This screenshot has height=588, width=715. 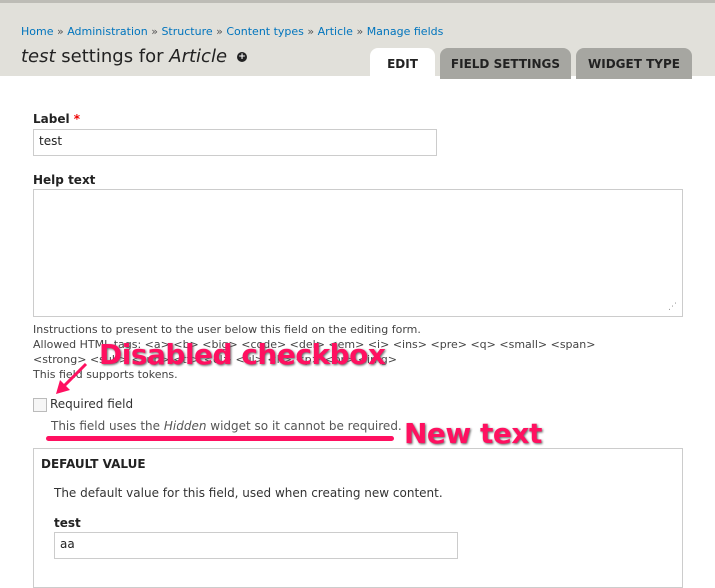 I want to click on default-test-input: aa, so click(x=256, y=545).